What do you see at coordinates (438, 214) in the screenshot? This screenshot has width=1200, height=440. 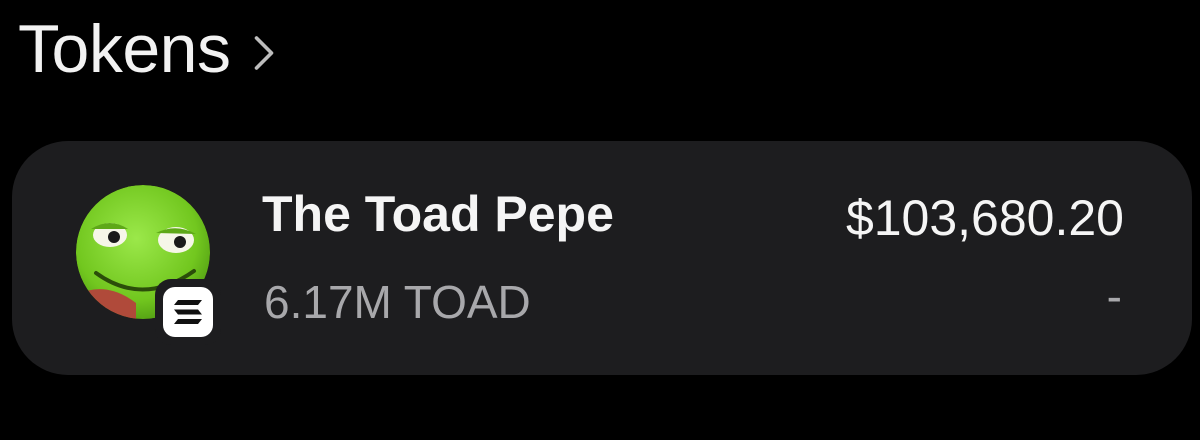 I see `token-name: The Toad Pepe` at bounding box center [438, 214].